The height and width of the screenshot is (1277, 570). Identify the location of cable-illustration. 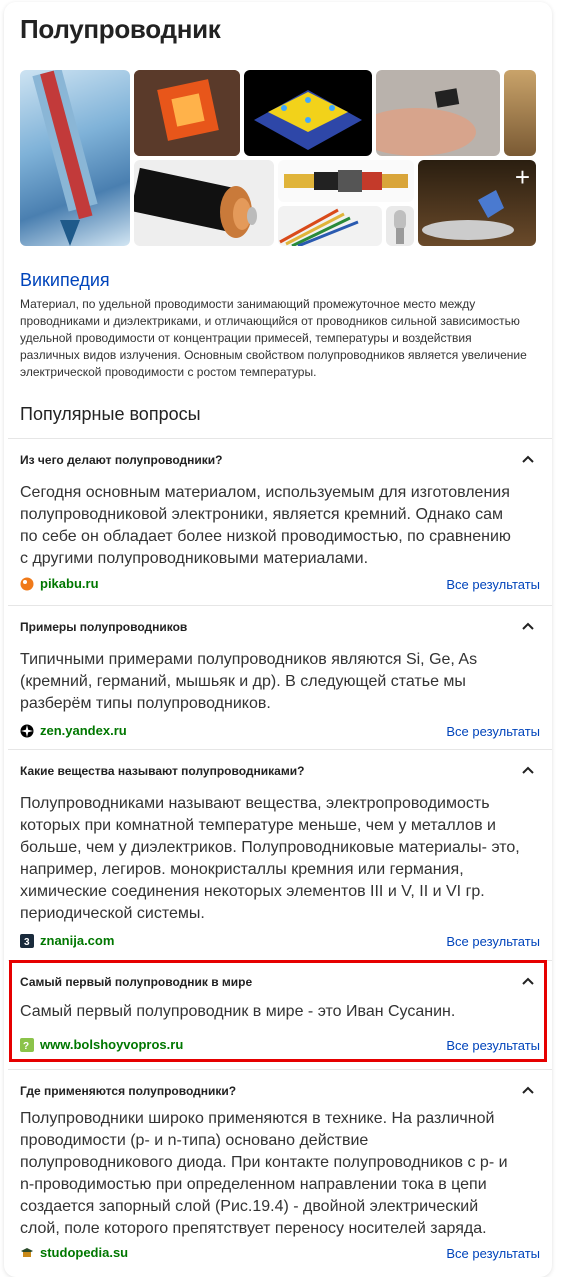
(195, 202).